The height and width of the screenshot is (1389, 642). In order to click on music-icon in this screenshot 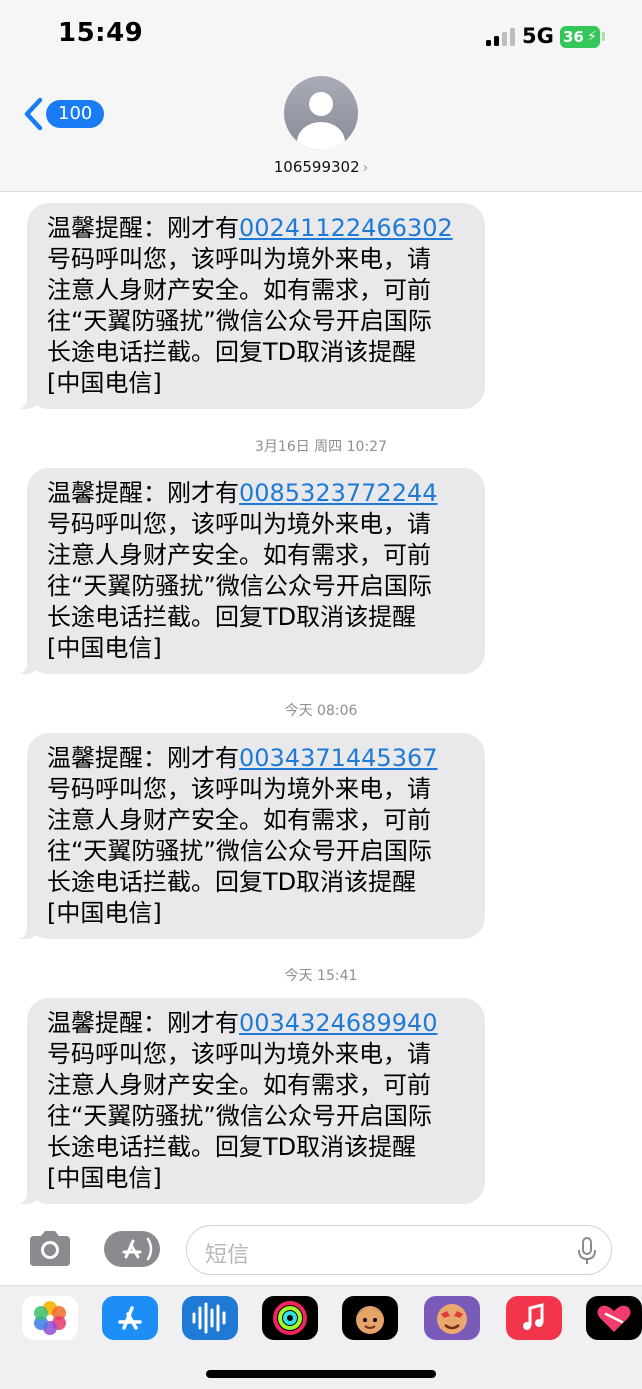, I will do `click(534, 1318)`.